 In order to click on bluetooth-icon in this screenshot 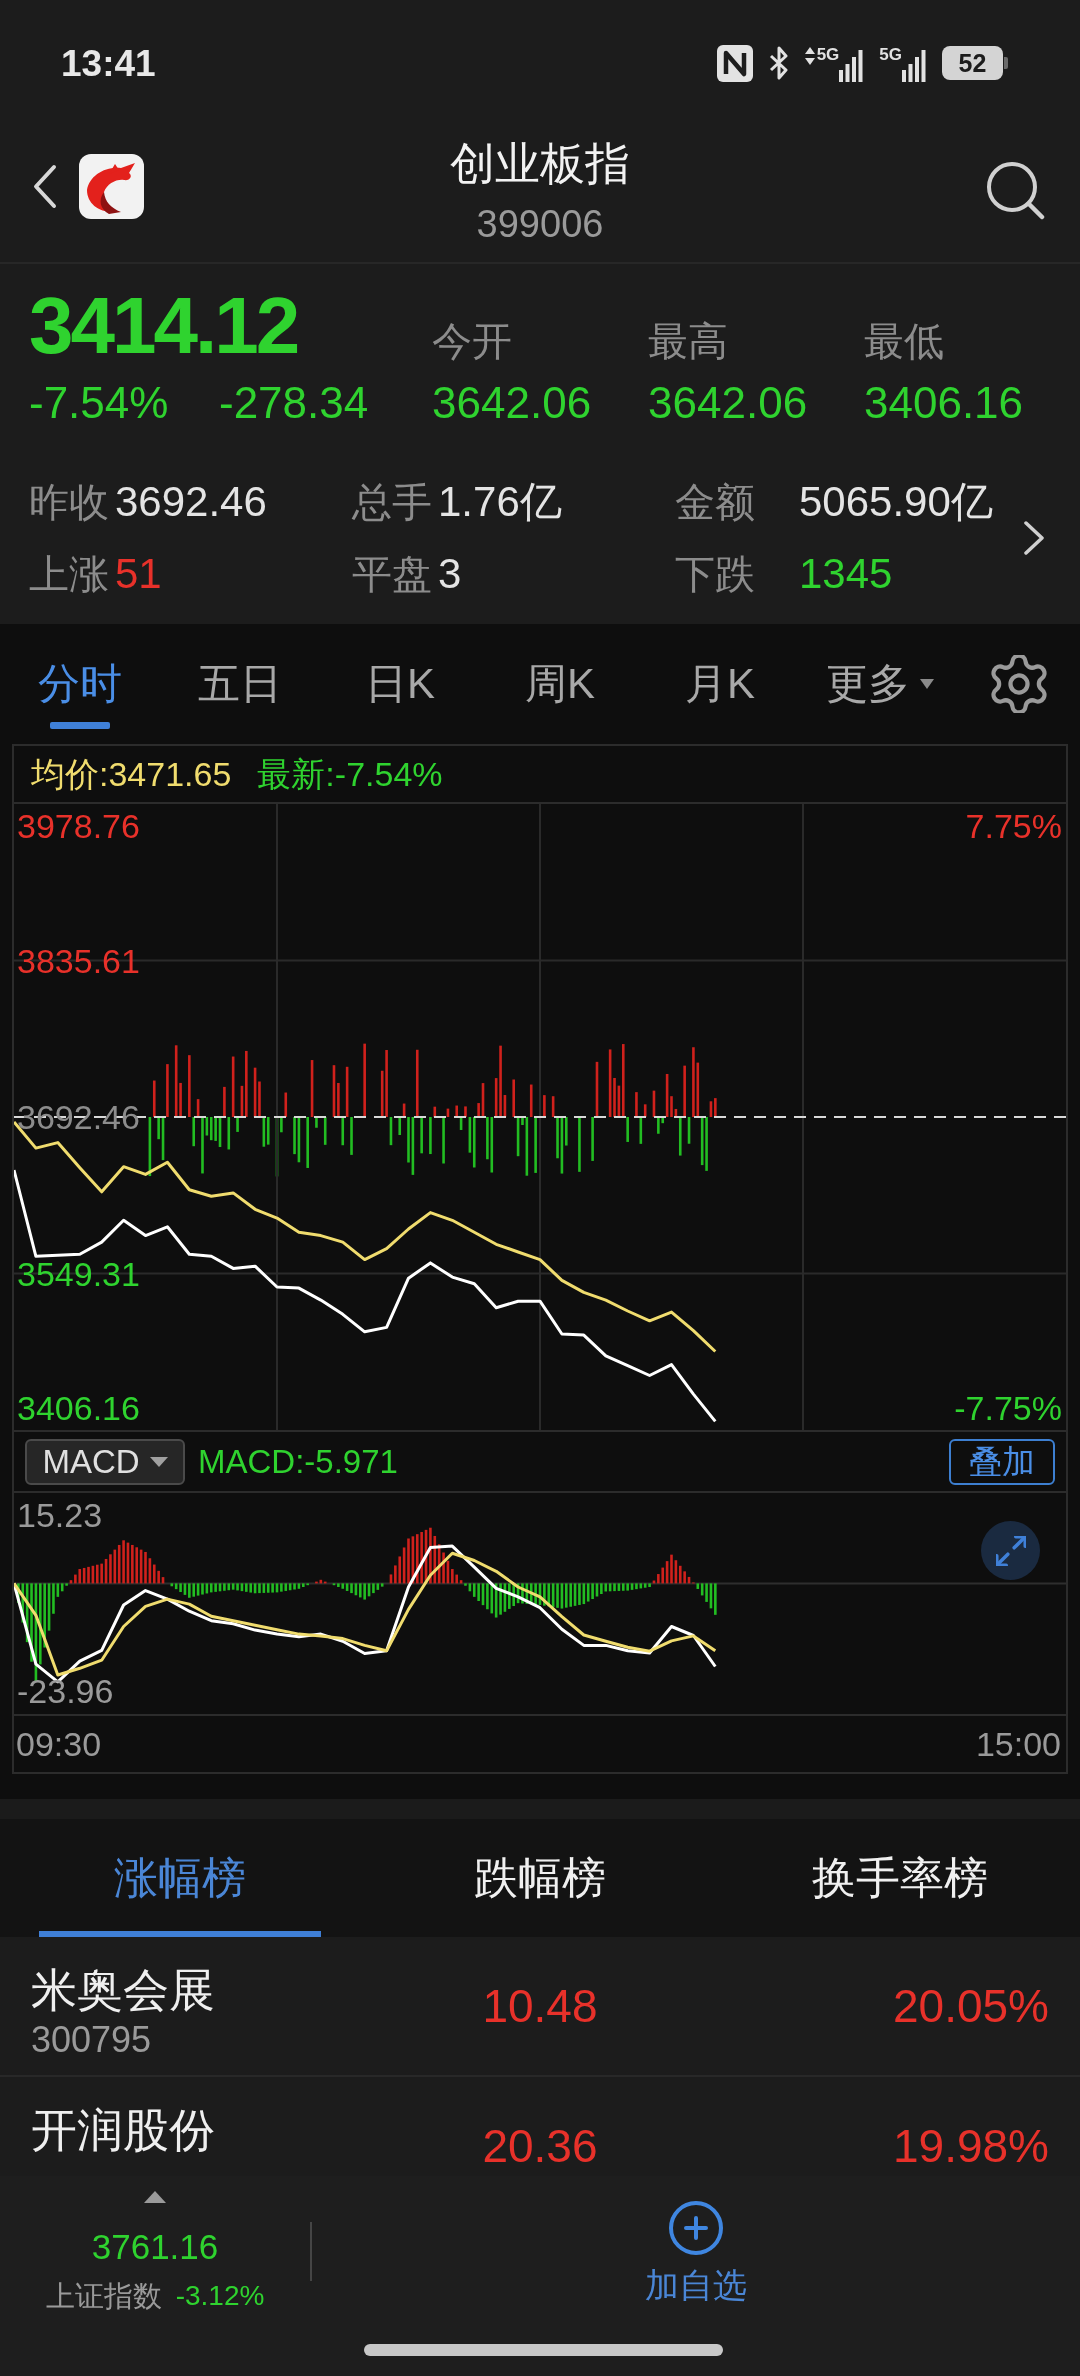, I will do `click(778, 63)`.